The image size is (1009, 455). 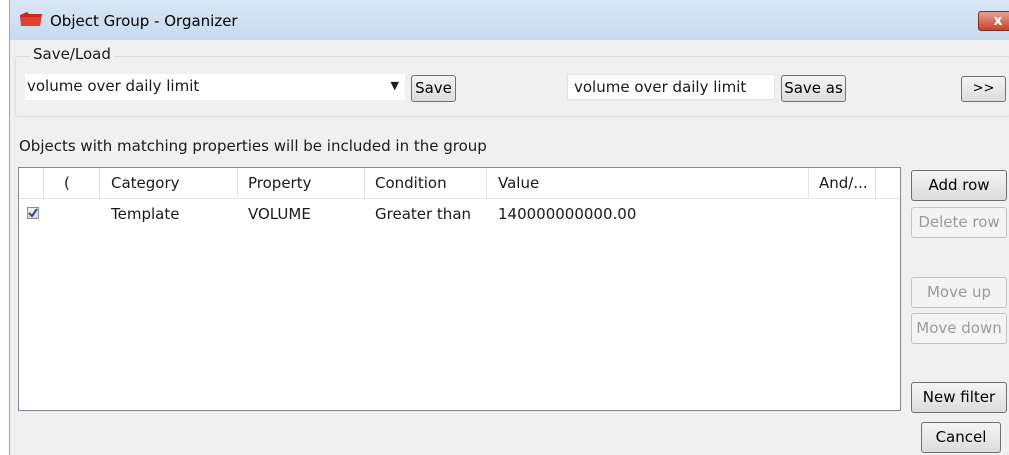 What do you see at coordinates (31, 19) in the screenshot?
I see `folder-icon` at bounding box center [31, 19].